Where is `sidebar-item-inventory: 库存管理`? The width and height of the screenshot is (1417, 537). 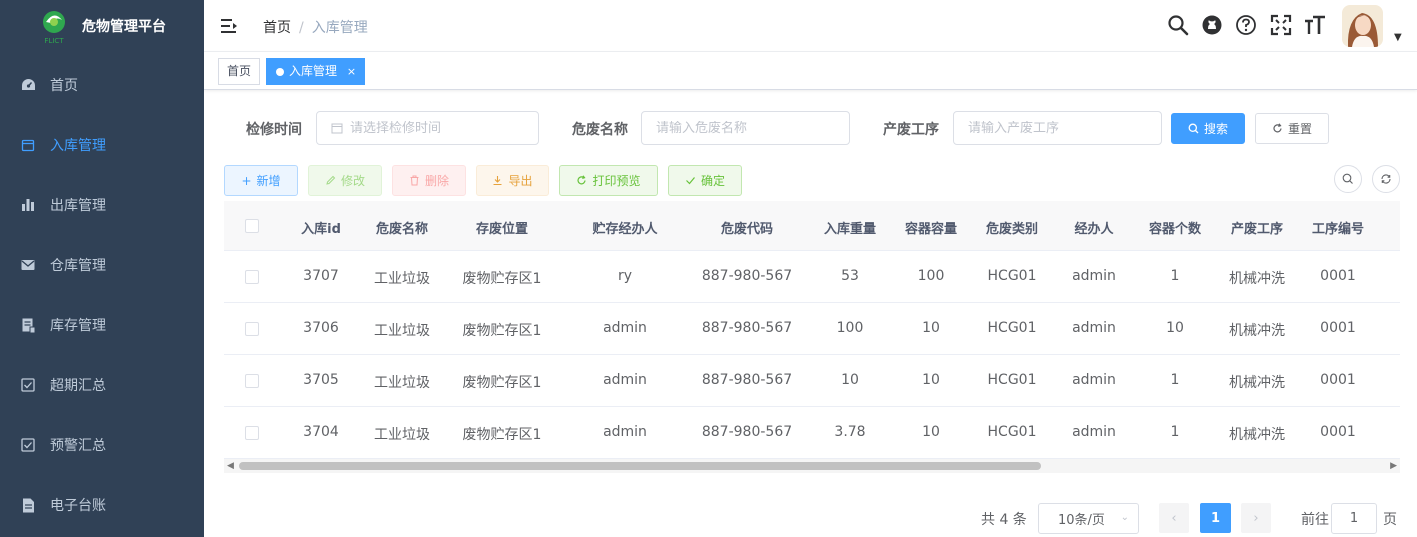
sidebar-item-inventory: 库存管理 is located at coordinates (102, 325).